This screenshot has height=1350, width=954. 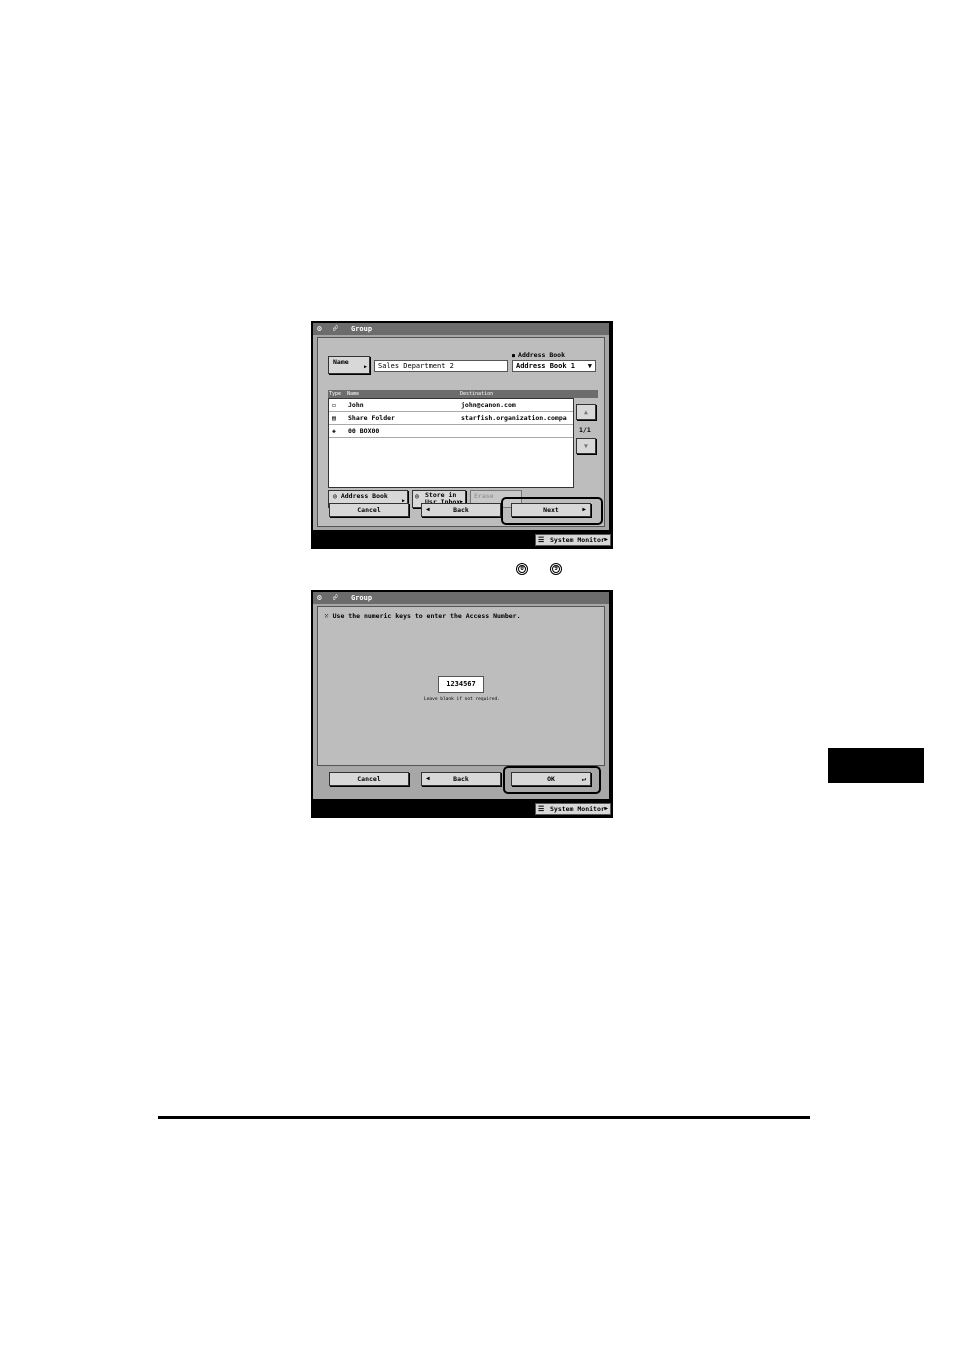 What do you see at coordinates (522, 569) in the screenshot?
I see `numeric-key-0-icon: 0` at bounding box center [522, 569].